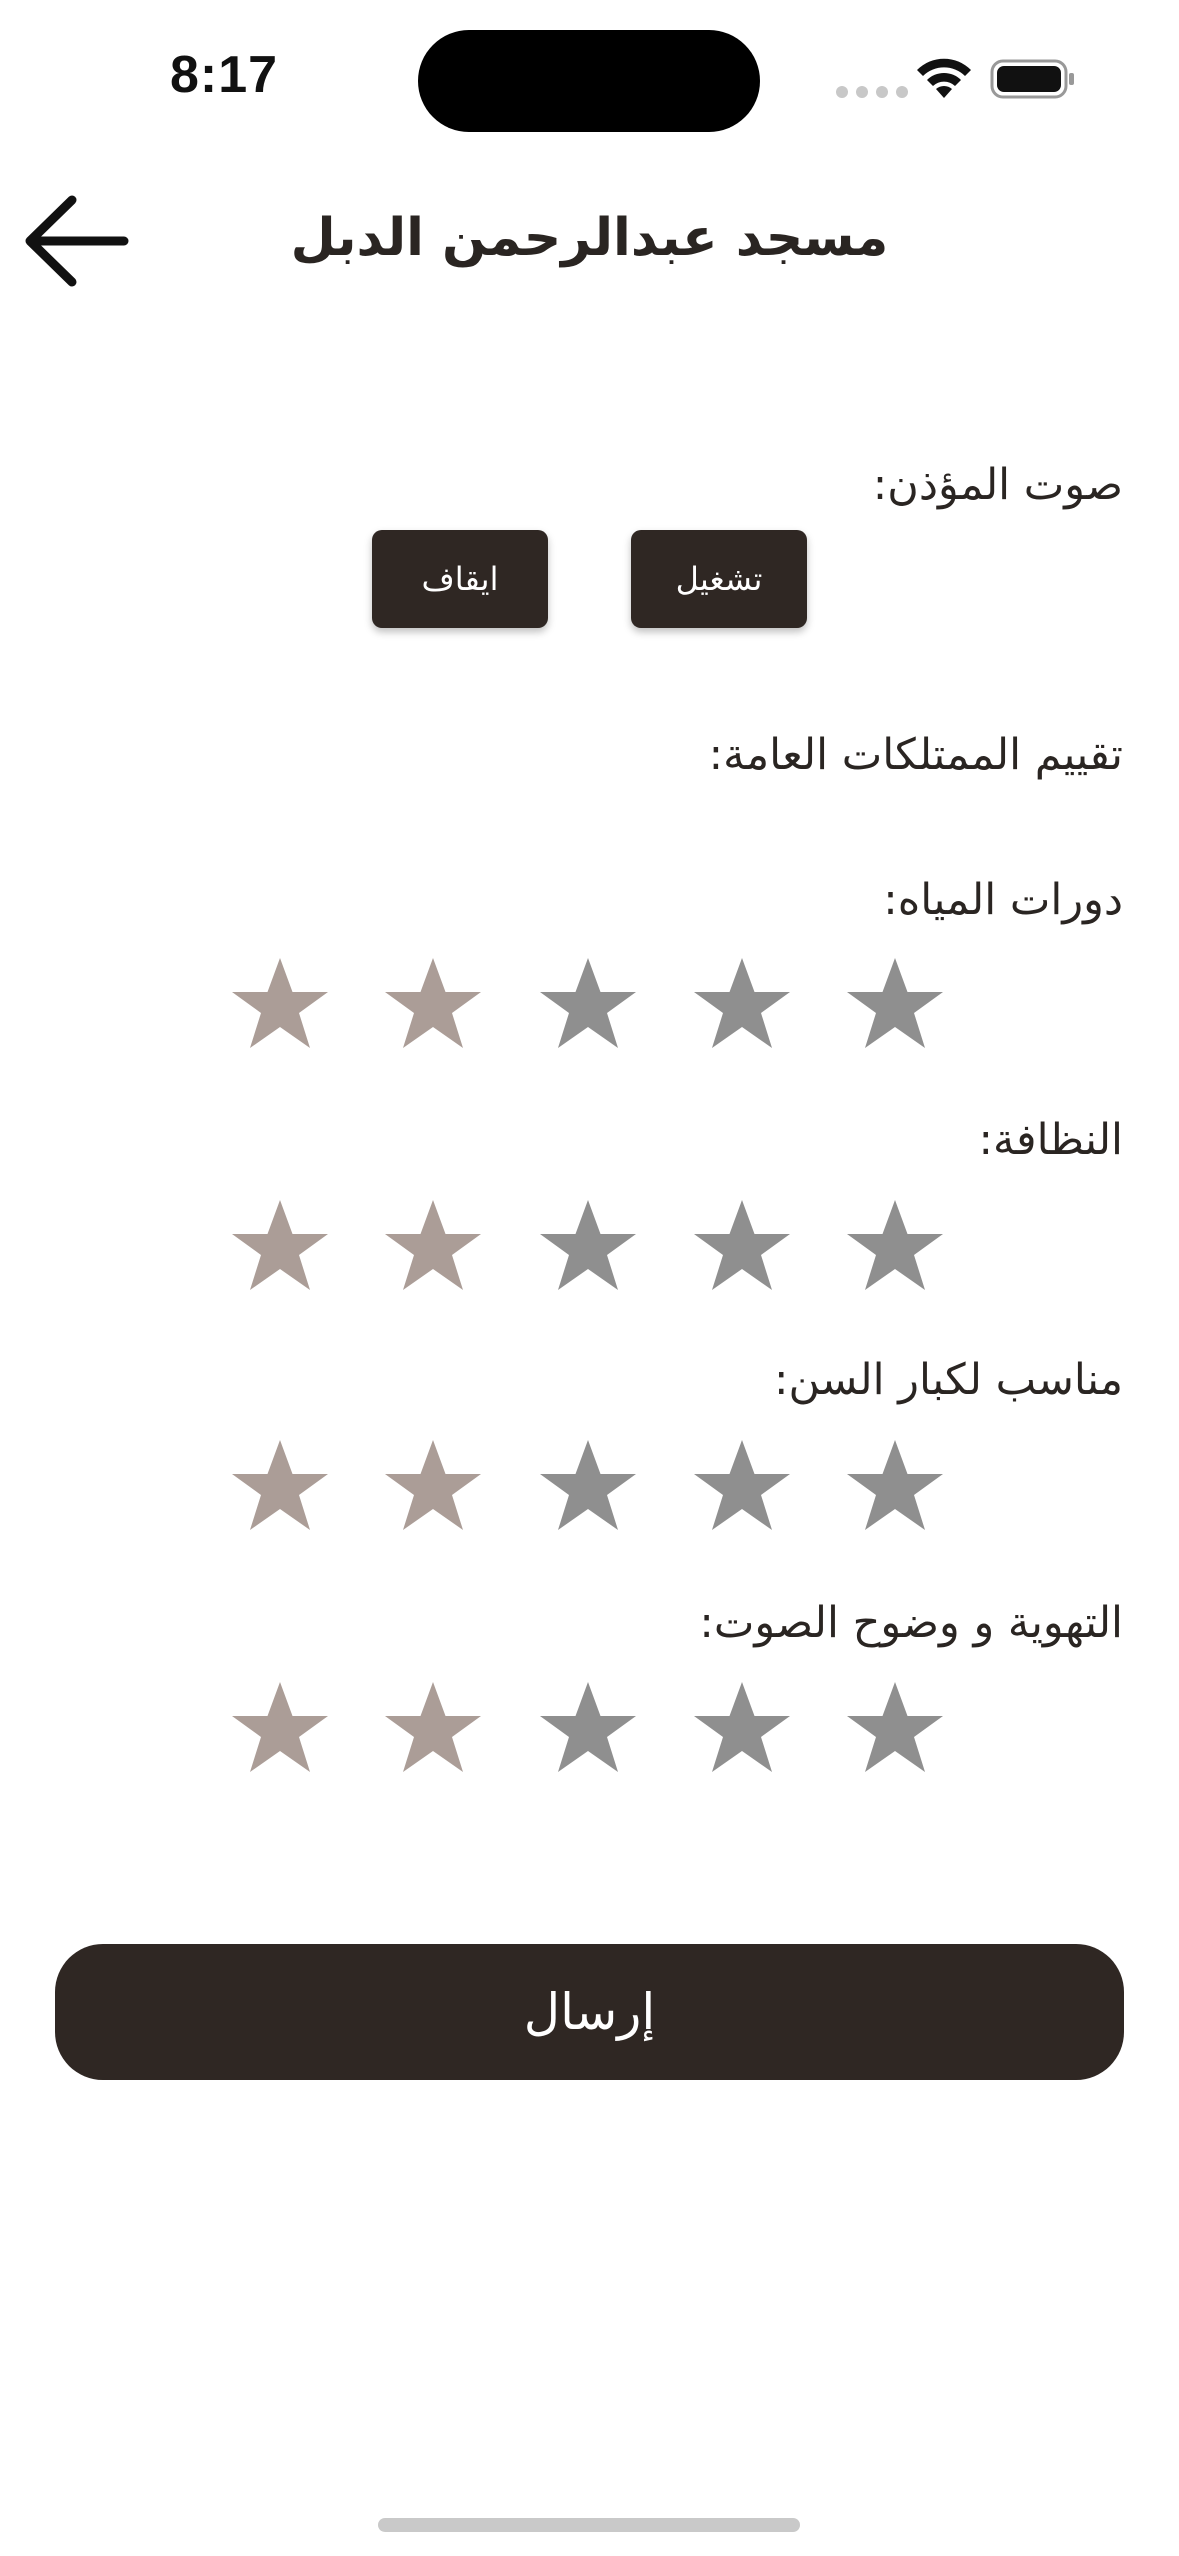 The height and width of the screenshot is (2556, 1179). I want to click on star-rating-cleanliness, so click(589, 1251).